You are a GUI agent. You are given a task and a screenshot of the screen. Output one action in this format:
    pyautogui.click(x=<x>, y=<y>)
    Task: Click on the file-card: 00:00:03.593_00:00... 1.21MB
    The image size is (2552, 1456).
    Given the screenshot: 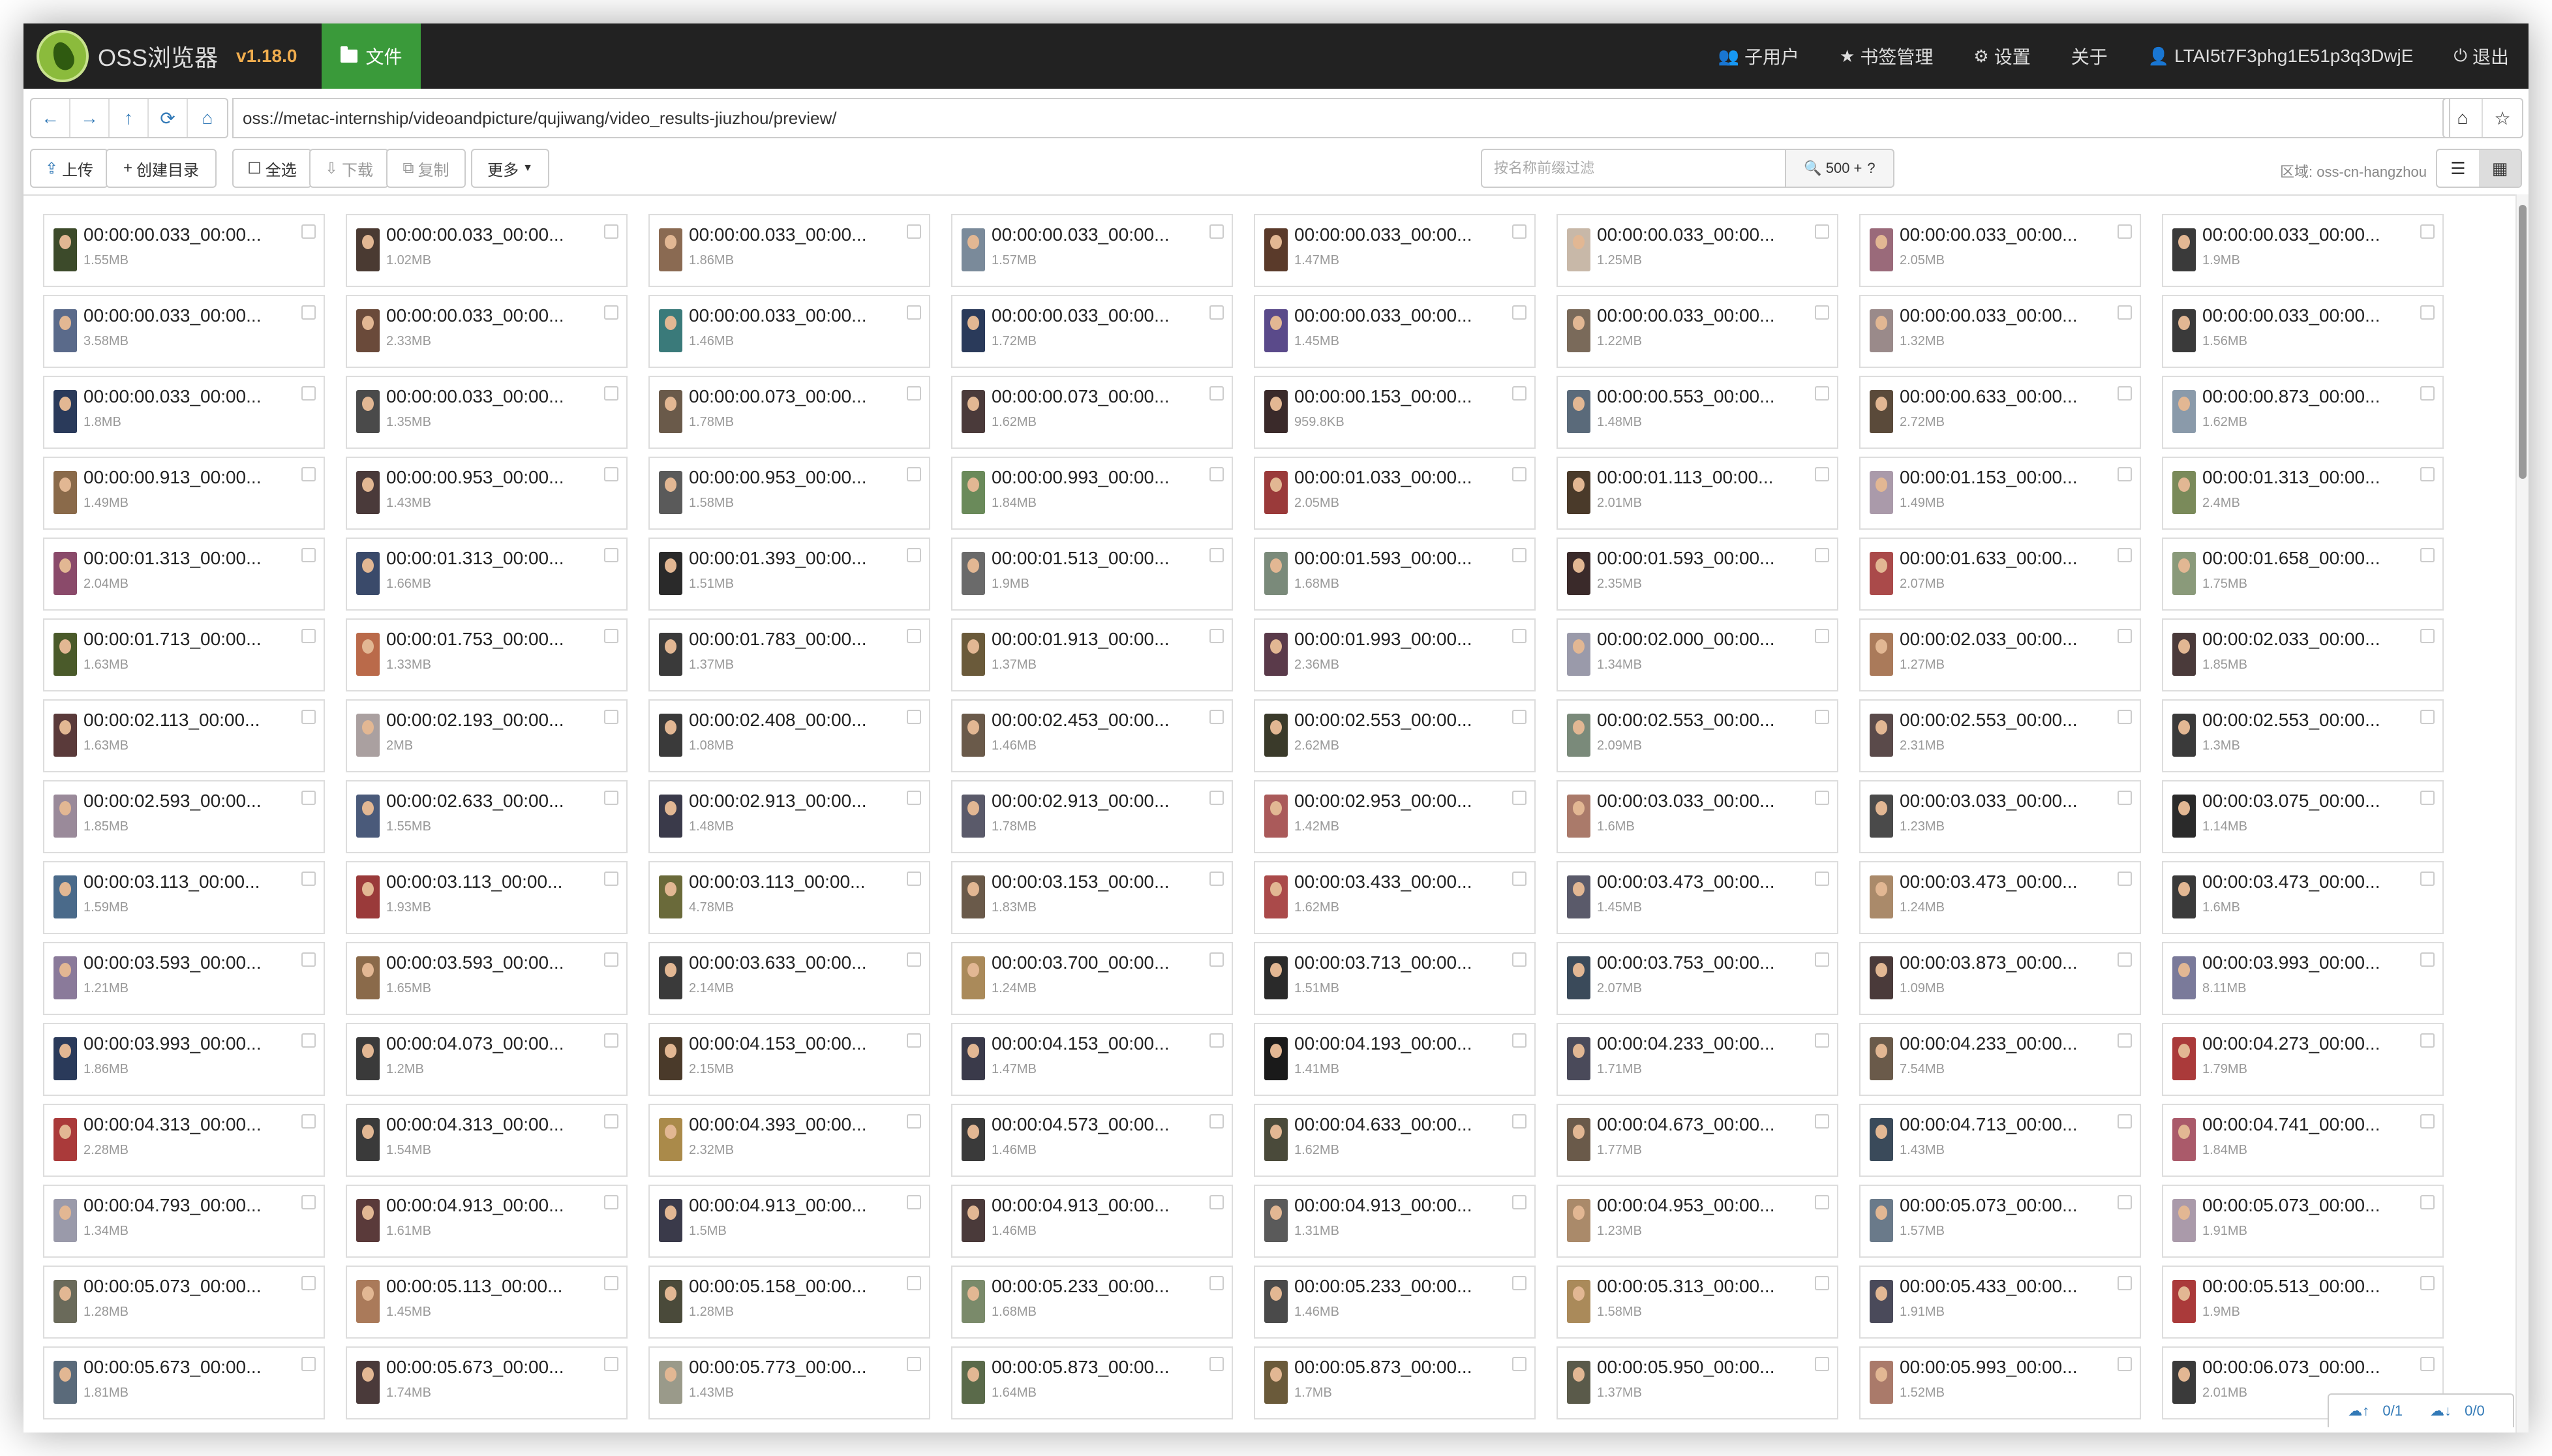 What is the action you would take?
    pyautogui.click(x=184, y=979)
    